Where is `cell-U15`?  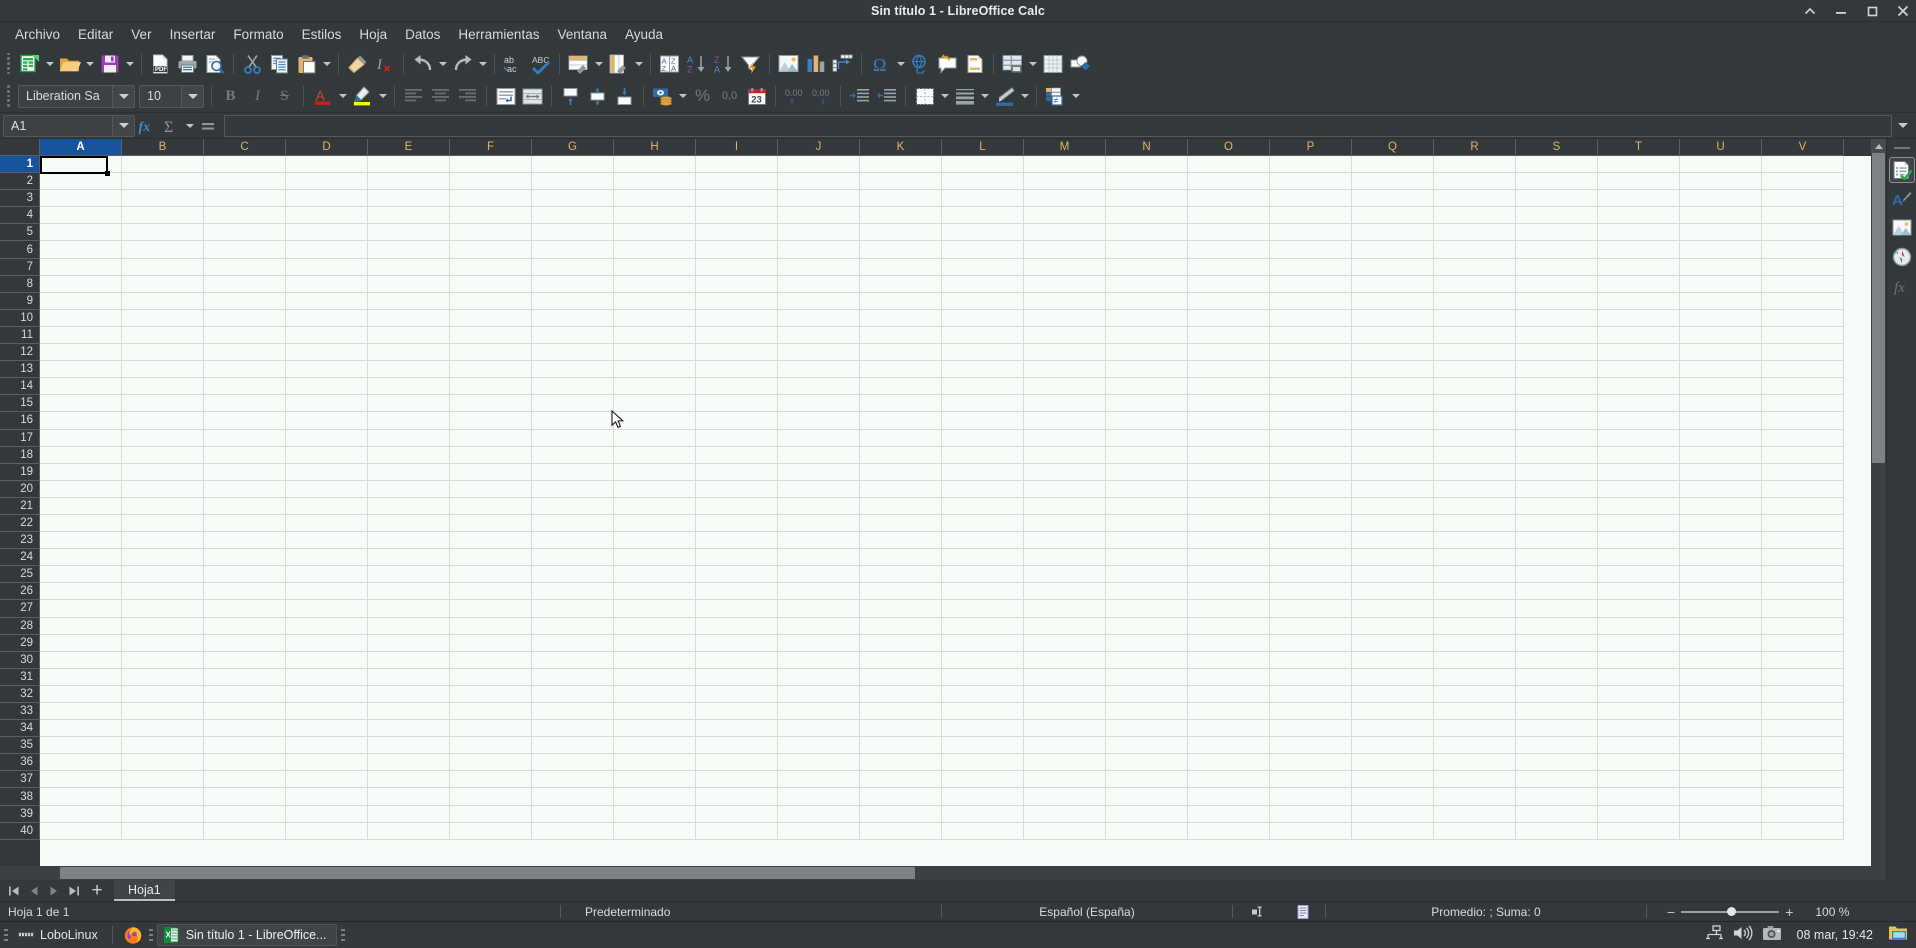
cell-U15 is located at coordinates (1721, 404).